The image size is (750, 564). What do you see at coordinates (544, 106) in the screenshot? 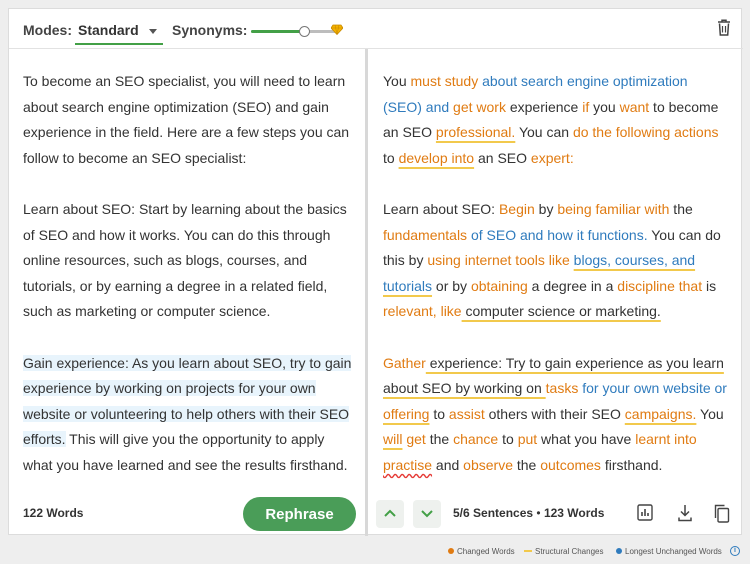
I see `output-text: experience` at bounding box center [544, 106].